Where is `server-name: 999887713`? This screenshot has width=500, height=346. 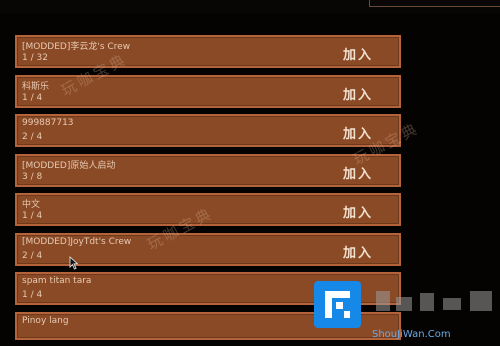 server-name: 999887713 is located at coordinates (48, 123).